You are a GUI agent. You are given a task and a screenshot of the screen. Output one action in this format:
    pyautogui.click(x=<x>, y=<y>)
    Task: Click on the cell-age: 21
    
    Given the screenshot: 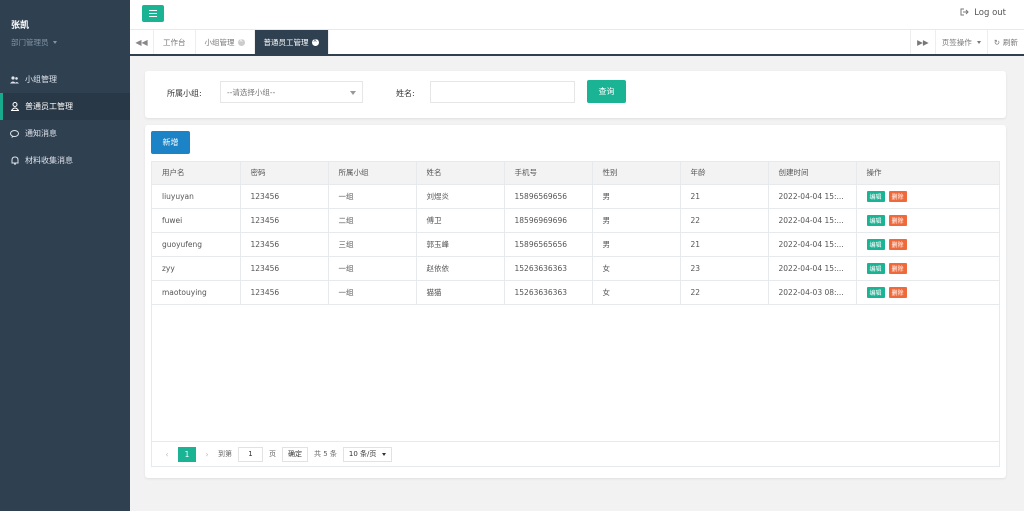 What is the action you would take?
    pyautogui.click(x=724, y=244)
    